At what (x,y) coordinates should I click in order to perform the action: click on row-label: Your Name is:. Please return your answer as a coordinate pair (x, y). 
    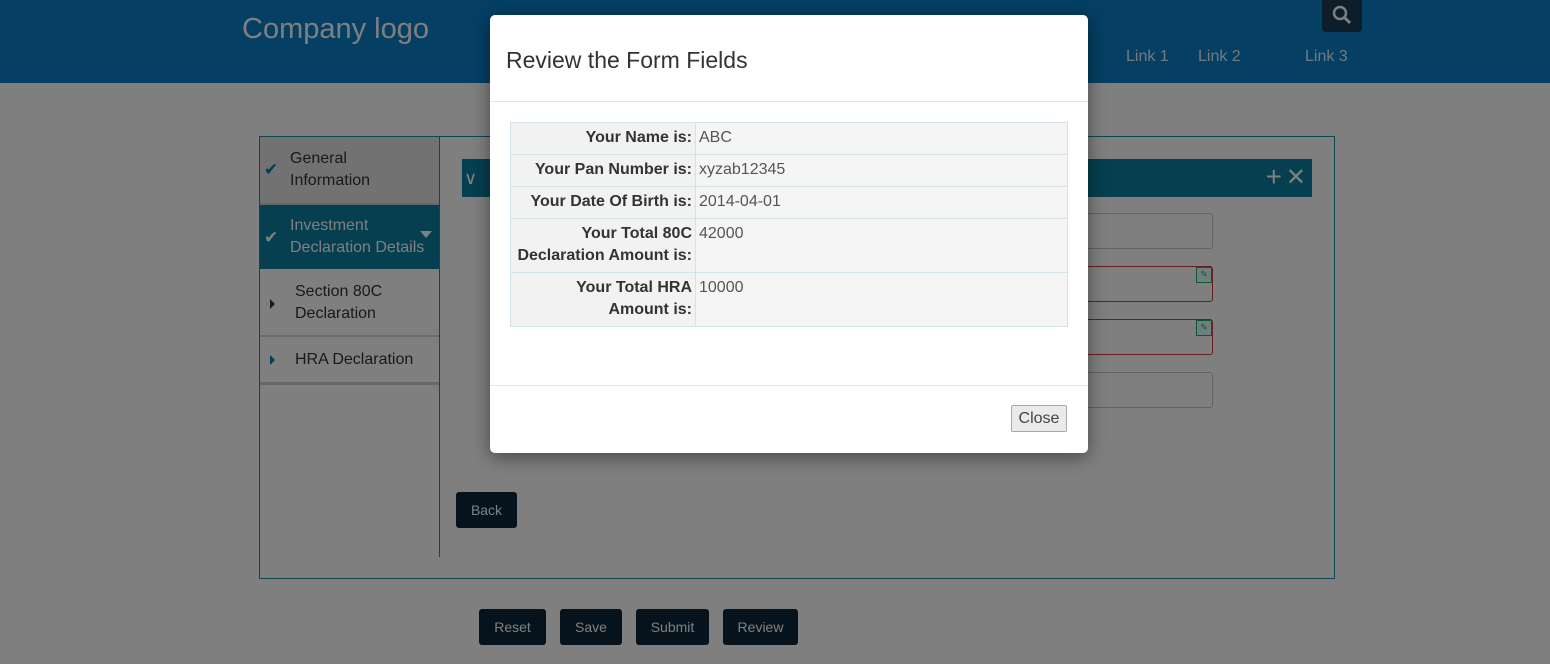
    Looking at the image, I should click on (603, 138).